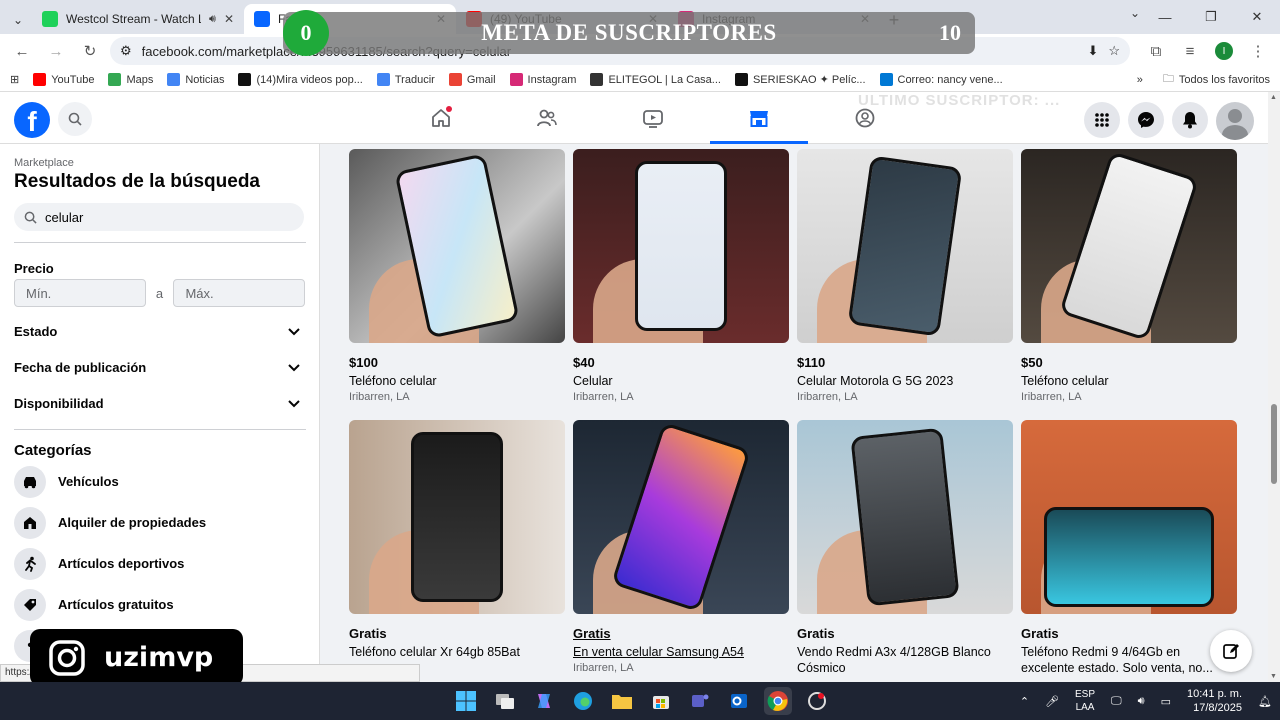  Describe the element at coordinates (14, 79) in the screenshot. I see `apps-grid-icon: ⊞` at that location.